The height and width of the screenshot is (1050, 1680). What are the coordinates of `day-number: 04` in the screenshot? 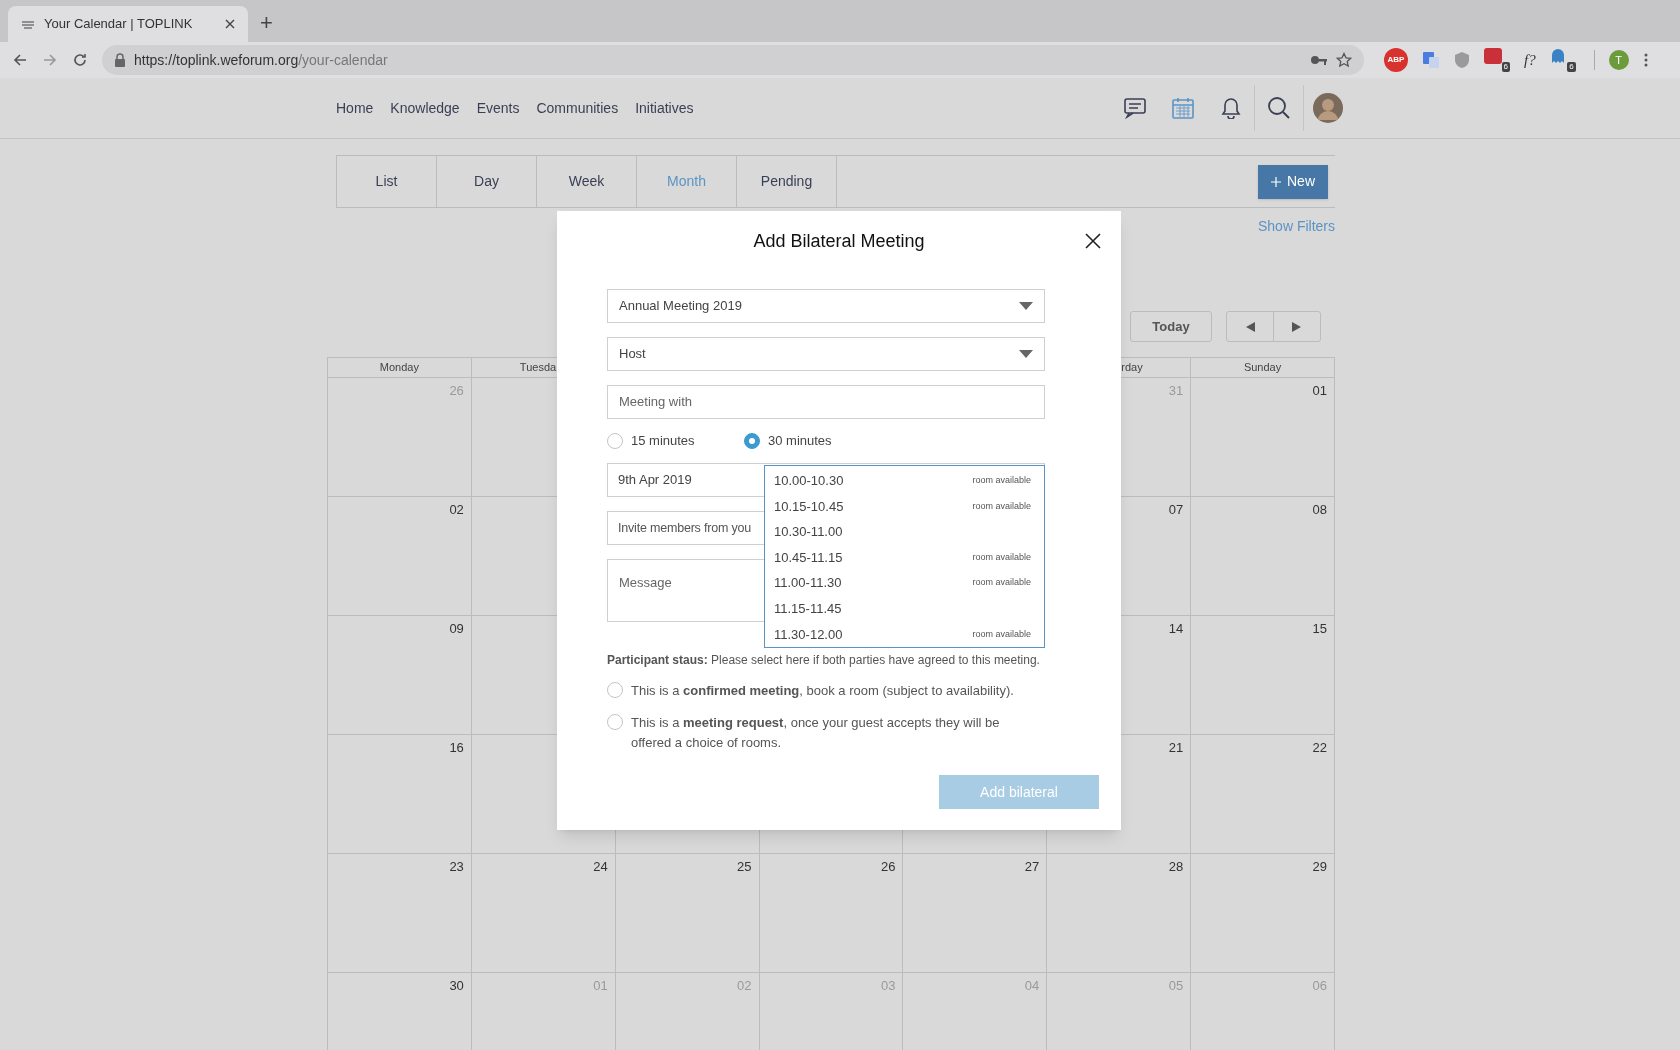 It's located at (1032, 986).